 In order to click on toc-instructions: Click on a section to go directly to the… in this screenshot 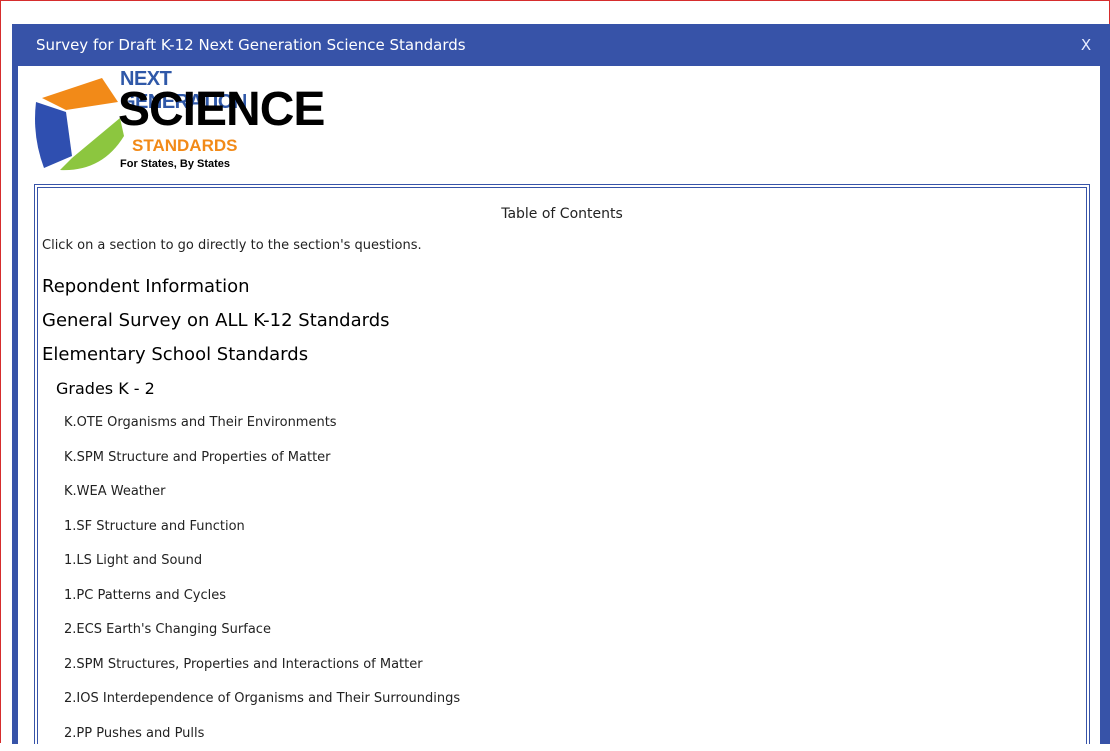, I will do `click(232, 245)`.